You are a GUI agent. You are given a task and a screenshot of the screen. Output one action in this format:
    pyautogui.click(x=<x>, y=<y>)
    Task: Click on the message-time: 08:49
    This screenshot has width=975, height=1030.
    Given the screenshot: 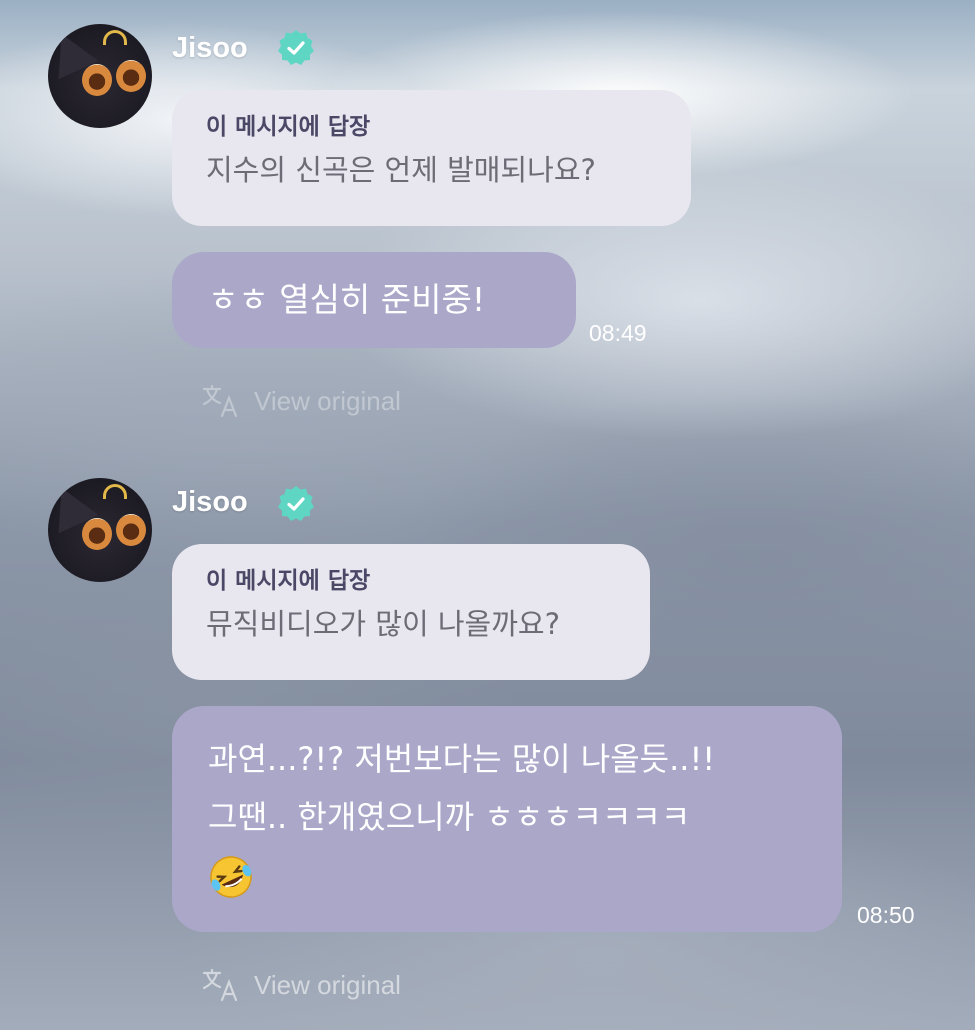 What is the action you would take?
    pyautogui.click(x=618, y=333)
    